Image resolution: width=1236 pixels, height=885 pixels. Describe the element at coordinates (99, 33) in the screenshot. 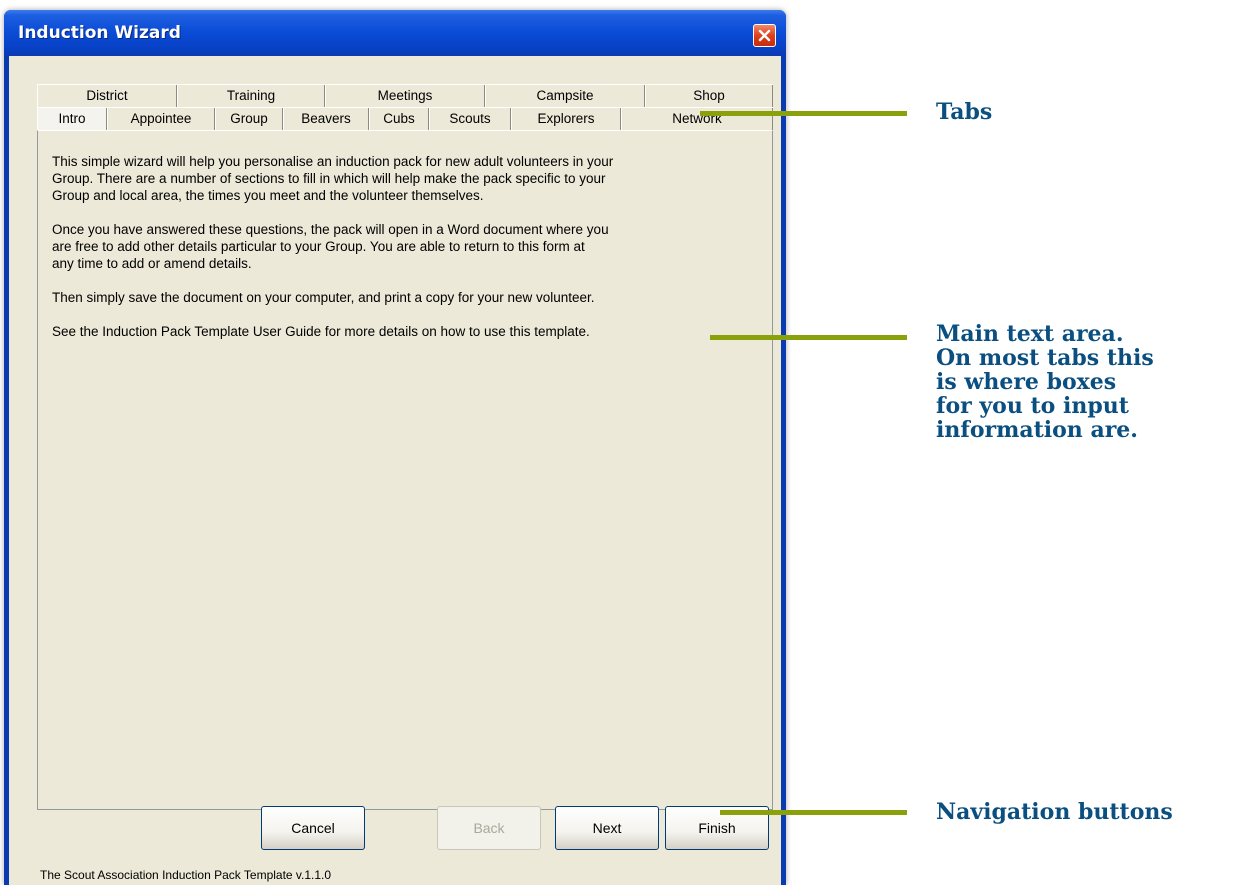

I see `window-title: Induction Wizard` at that location.